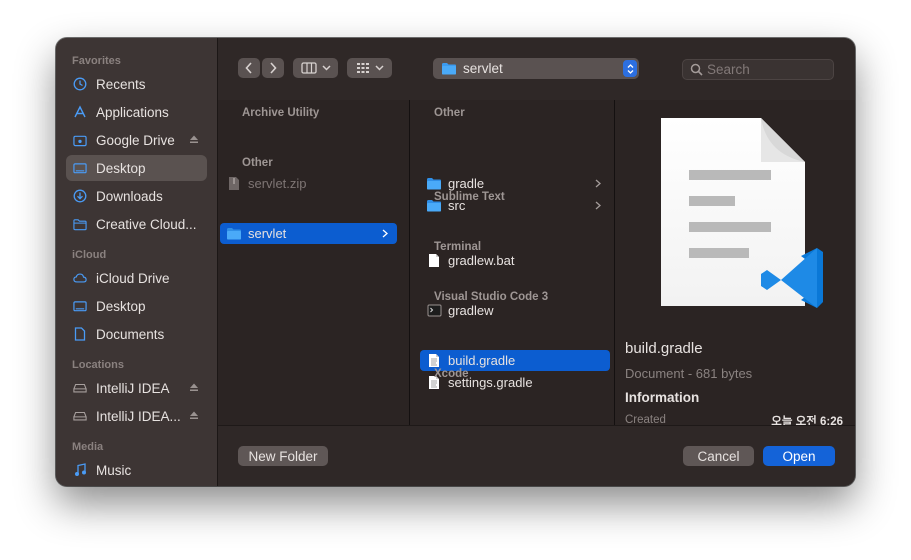 This screenshot has height=560, width=911. Describe the element at coordinates (490, 382) in the screenshot. I see `item-name: settings.gradle` at that location.